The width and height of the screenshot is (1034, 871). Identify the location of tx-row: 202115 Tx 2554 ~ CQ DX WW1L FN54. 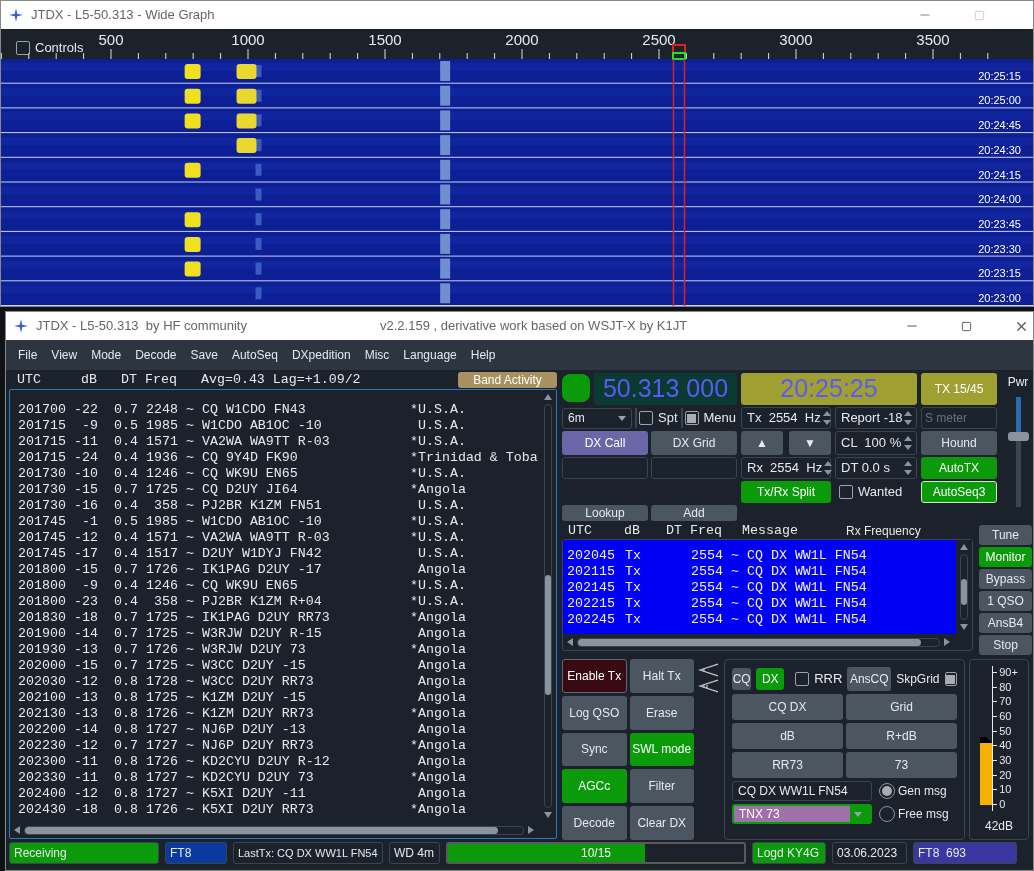
(759, 572).